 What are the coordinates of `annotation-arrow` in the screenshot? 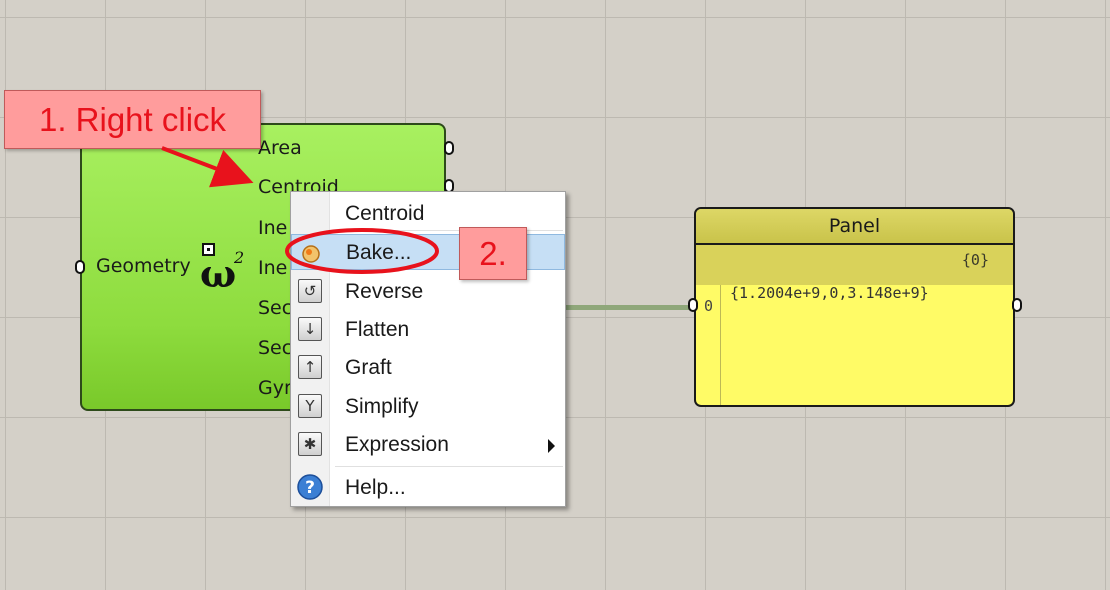 It's located at (207, 167).